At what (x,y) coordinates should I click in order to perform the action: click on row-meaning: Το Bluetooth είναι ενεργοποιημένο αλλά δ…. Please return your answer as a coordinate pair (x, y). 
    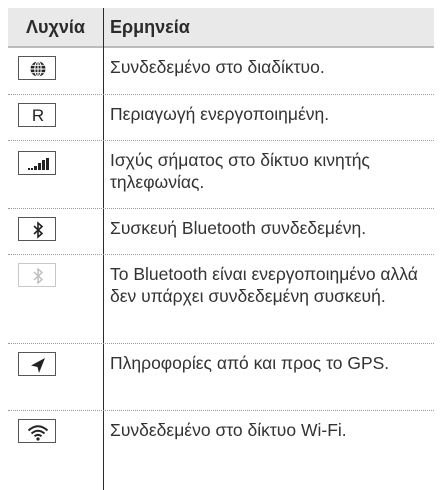
    Looking at the image, I should click on (264, 285).